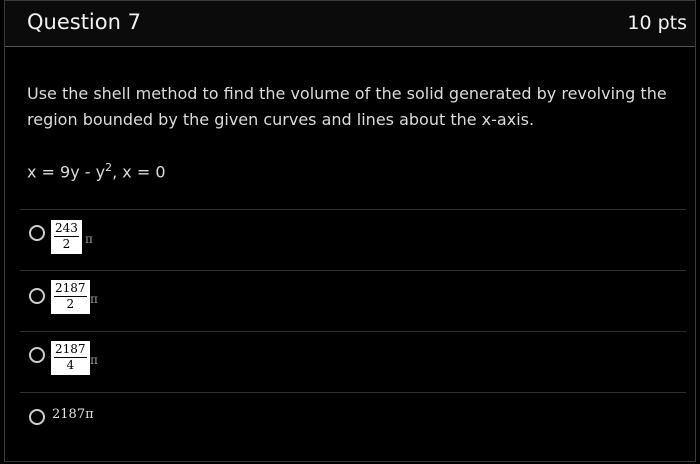 The height and width of the screenshot is (464, 700). I want to click on fraction-image: 2187 2, so click(70, 297).